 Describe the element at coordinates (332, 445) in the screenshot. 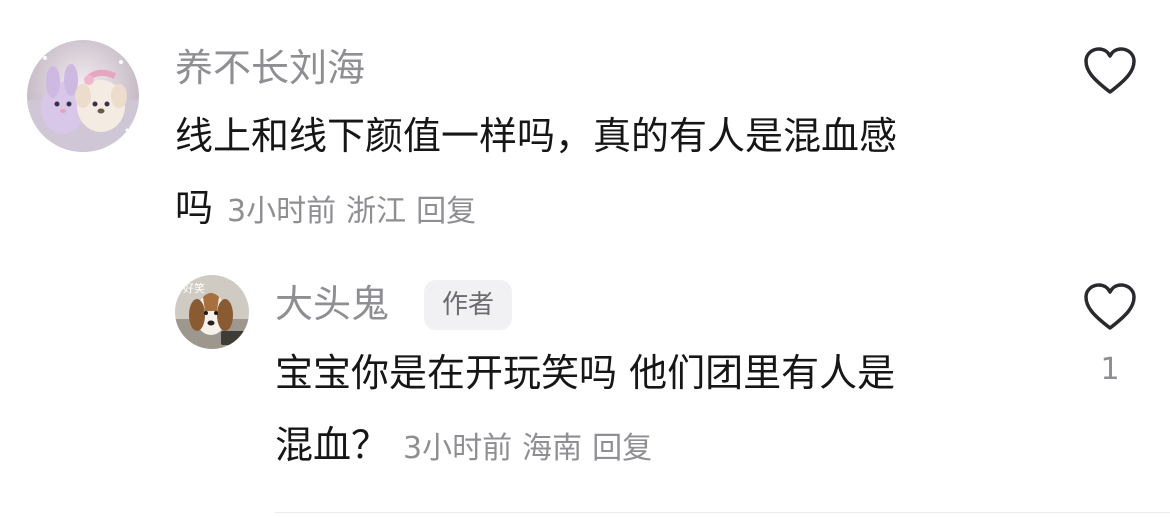

I see `reply-text-tail: 混血？` at that location.